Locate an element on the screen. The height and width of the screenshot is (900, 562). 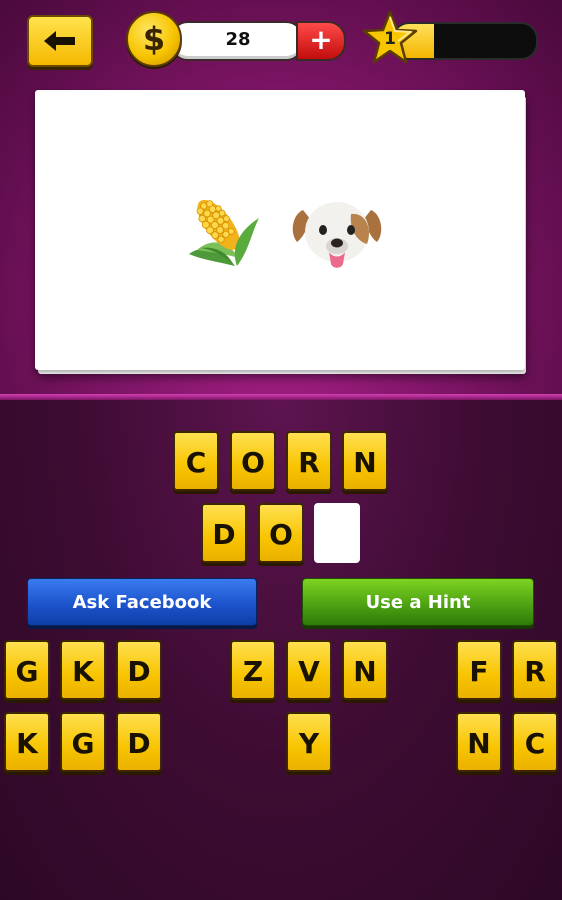
use-hint-button: Use a Hint is located at coordinates (418, 602).